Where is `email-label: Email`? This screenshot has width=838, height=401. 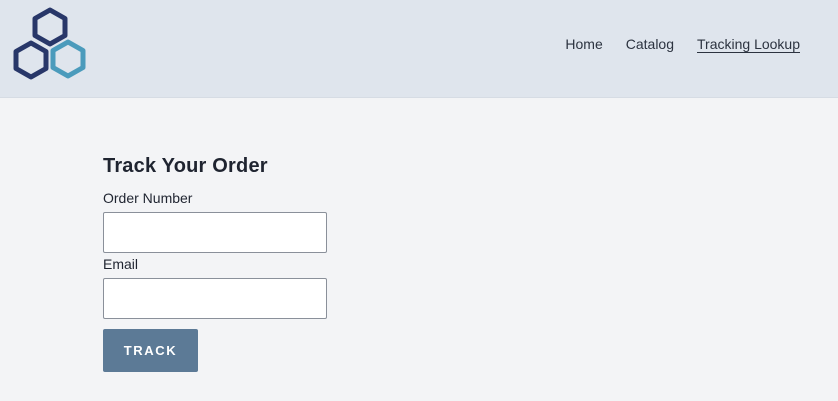 email-label: Email is located at coordinates (121, 264).